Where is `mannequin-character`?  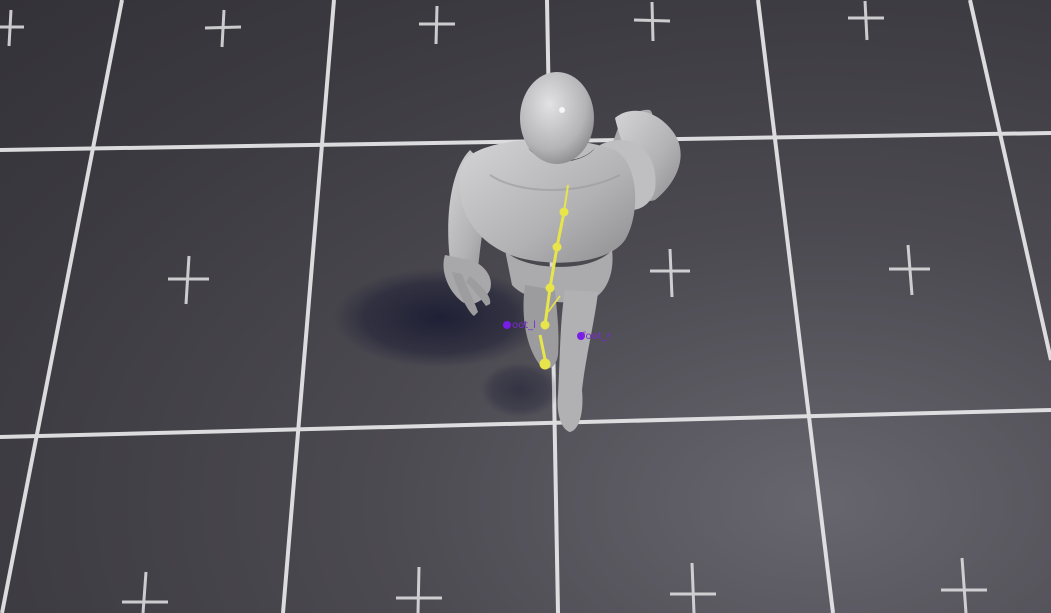
mannequin-character is located at coordinates (562, 252).